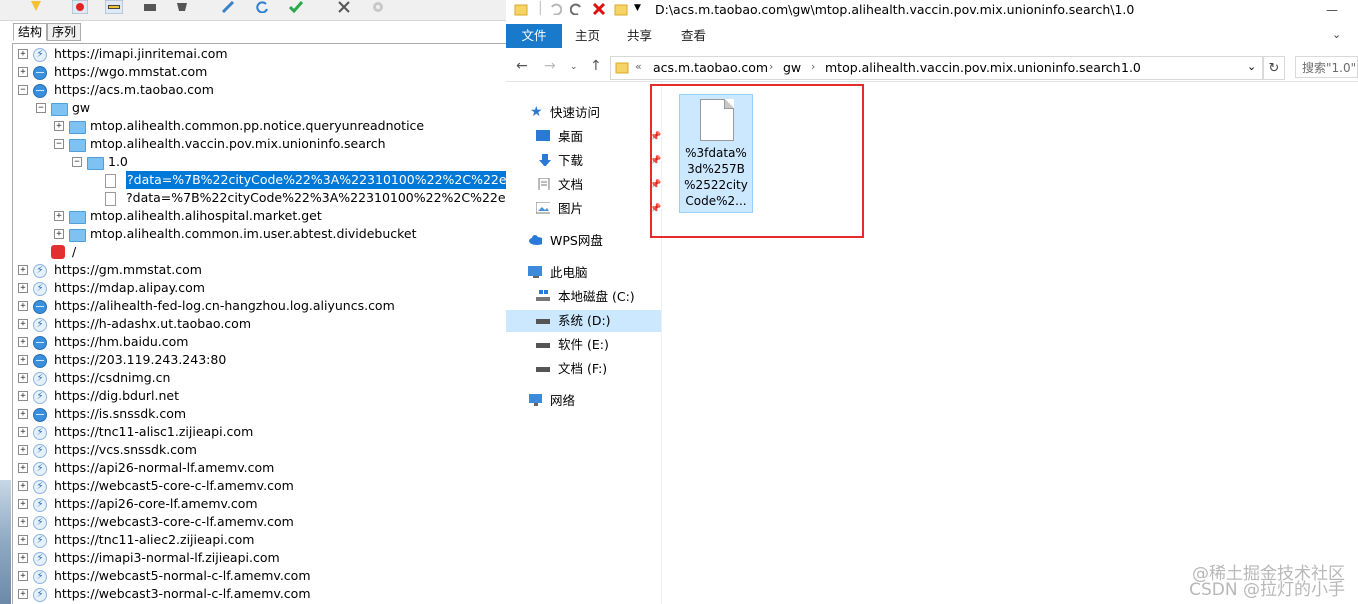 The height and width of the screenshot is (604, 1358). I want to click on refresh-icon, so click(262, 7).